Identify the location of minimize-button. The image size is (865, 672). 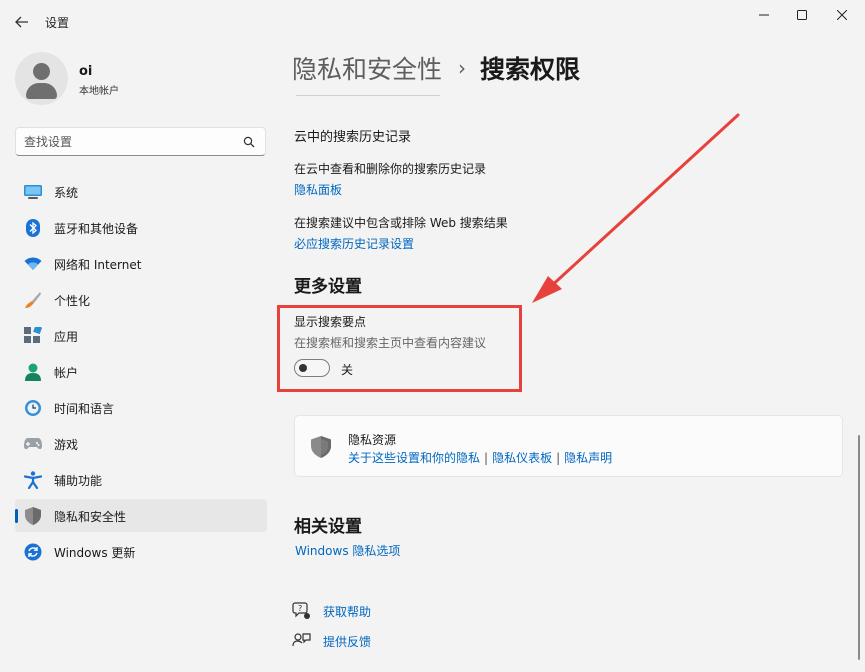
(764, 15).